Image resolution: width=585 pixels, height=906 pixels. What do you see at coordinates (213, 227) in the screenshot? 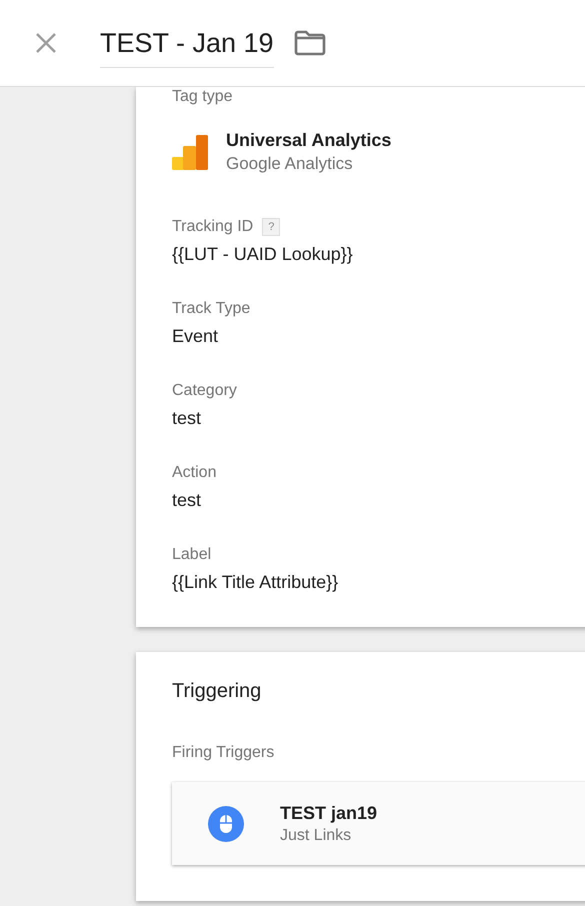
I see `field-label: Tracking ID` at bounding box center [213, 227].